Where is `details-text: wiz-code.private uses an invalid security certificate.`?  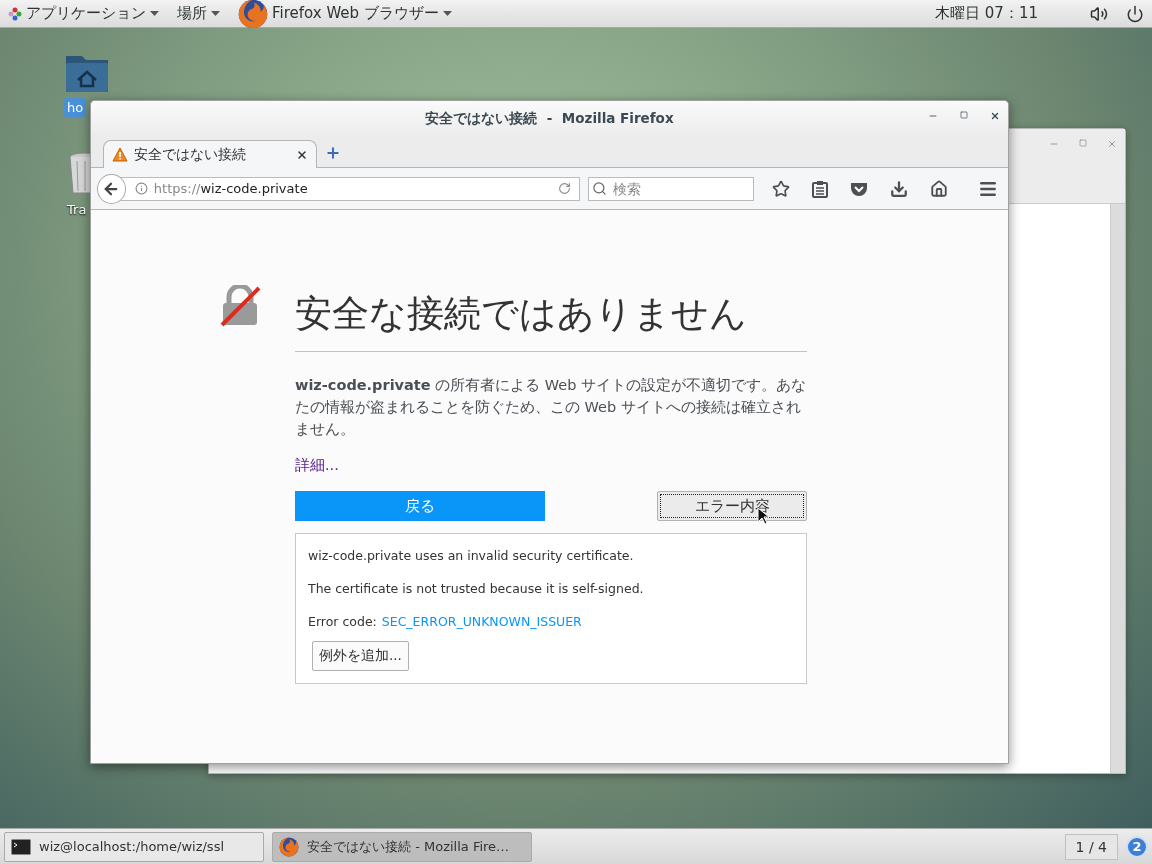
details-text: wiz-code.private uses an invalid security certificate. is located at coordinates (471, 555).